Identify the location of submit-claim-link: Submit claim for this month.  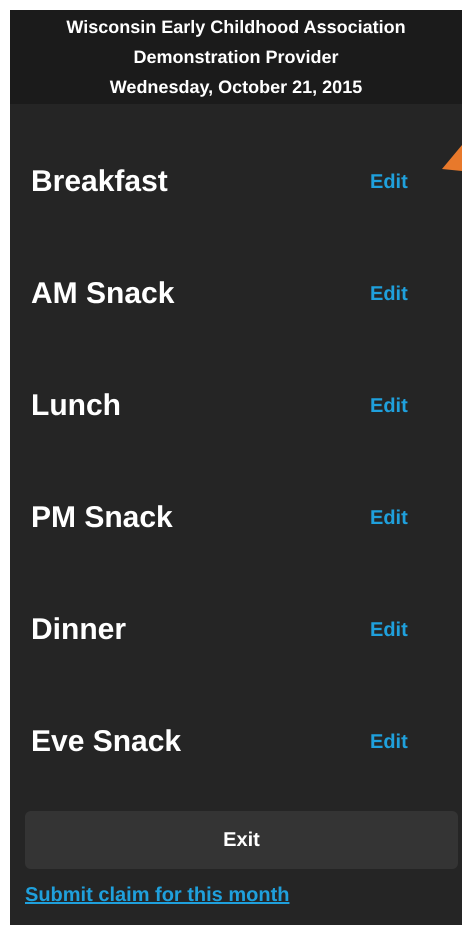
(157, 895).